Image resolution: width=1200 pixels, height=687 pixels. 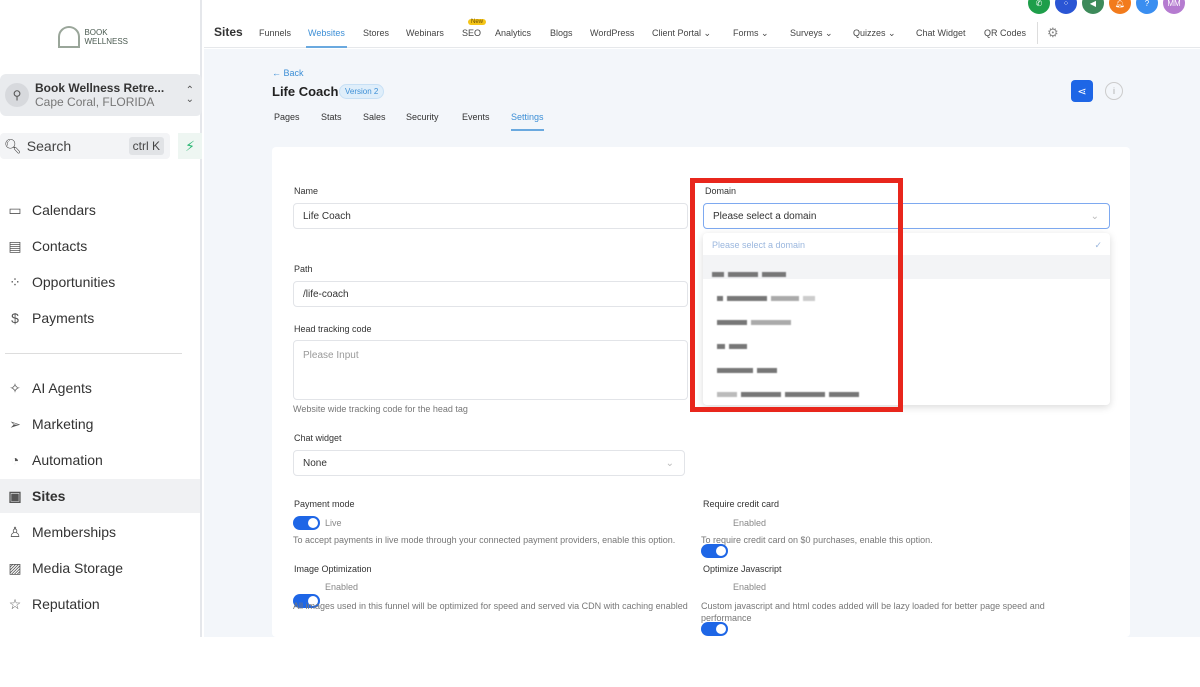 I want to click on back-link: ← Back, so click(x=288, y=73).